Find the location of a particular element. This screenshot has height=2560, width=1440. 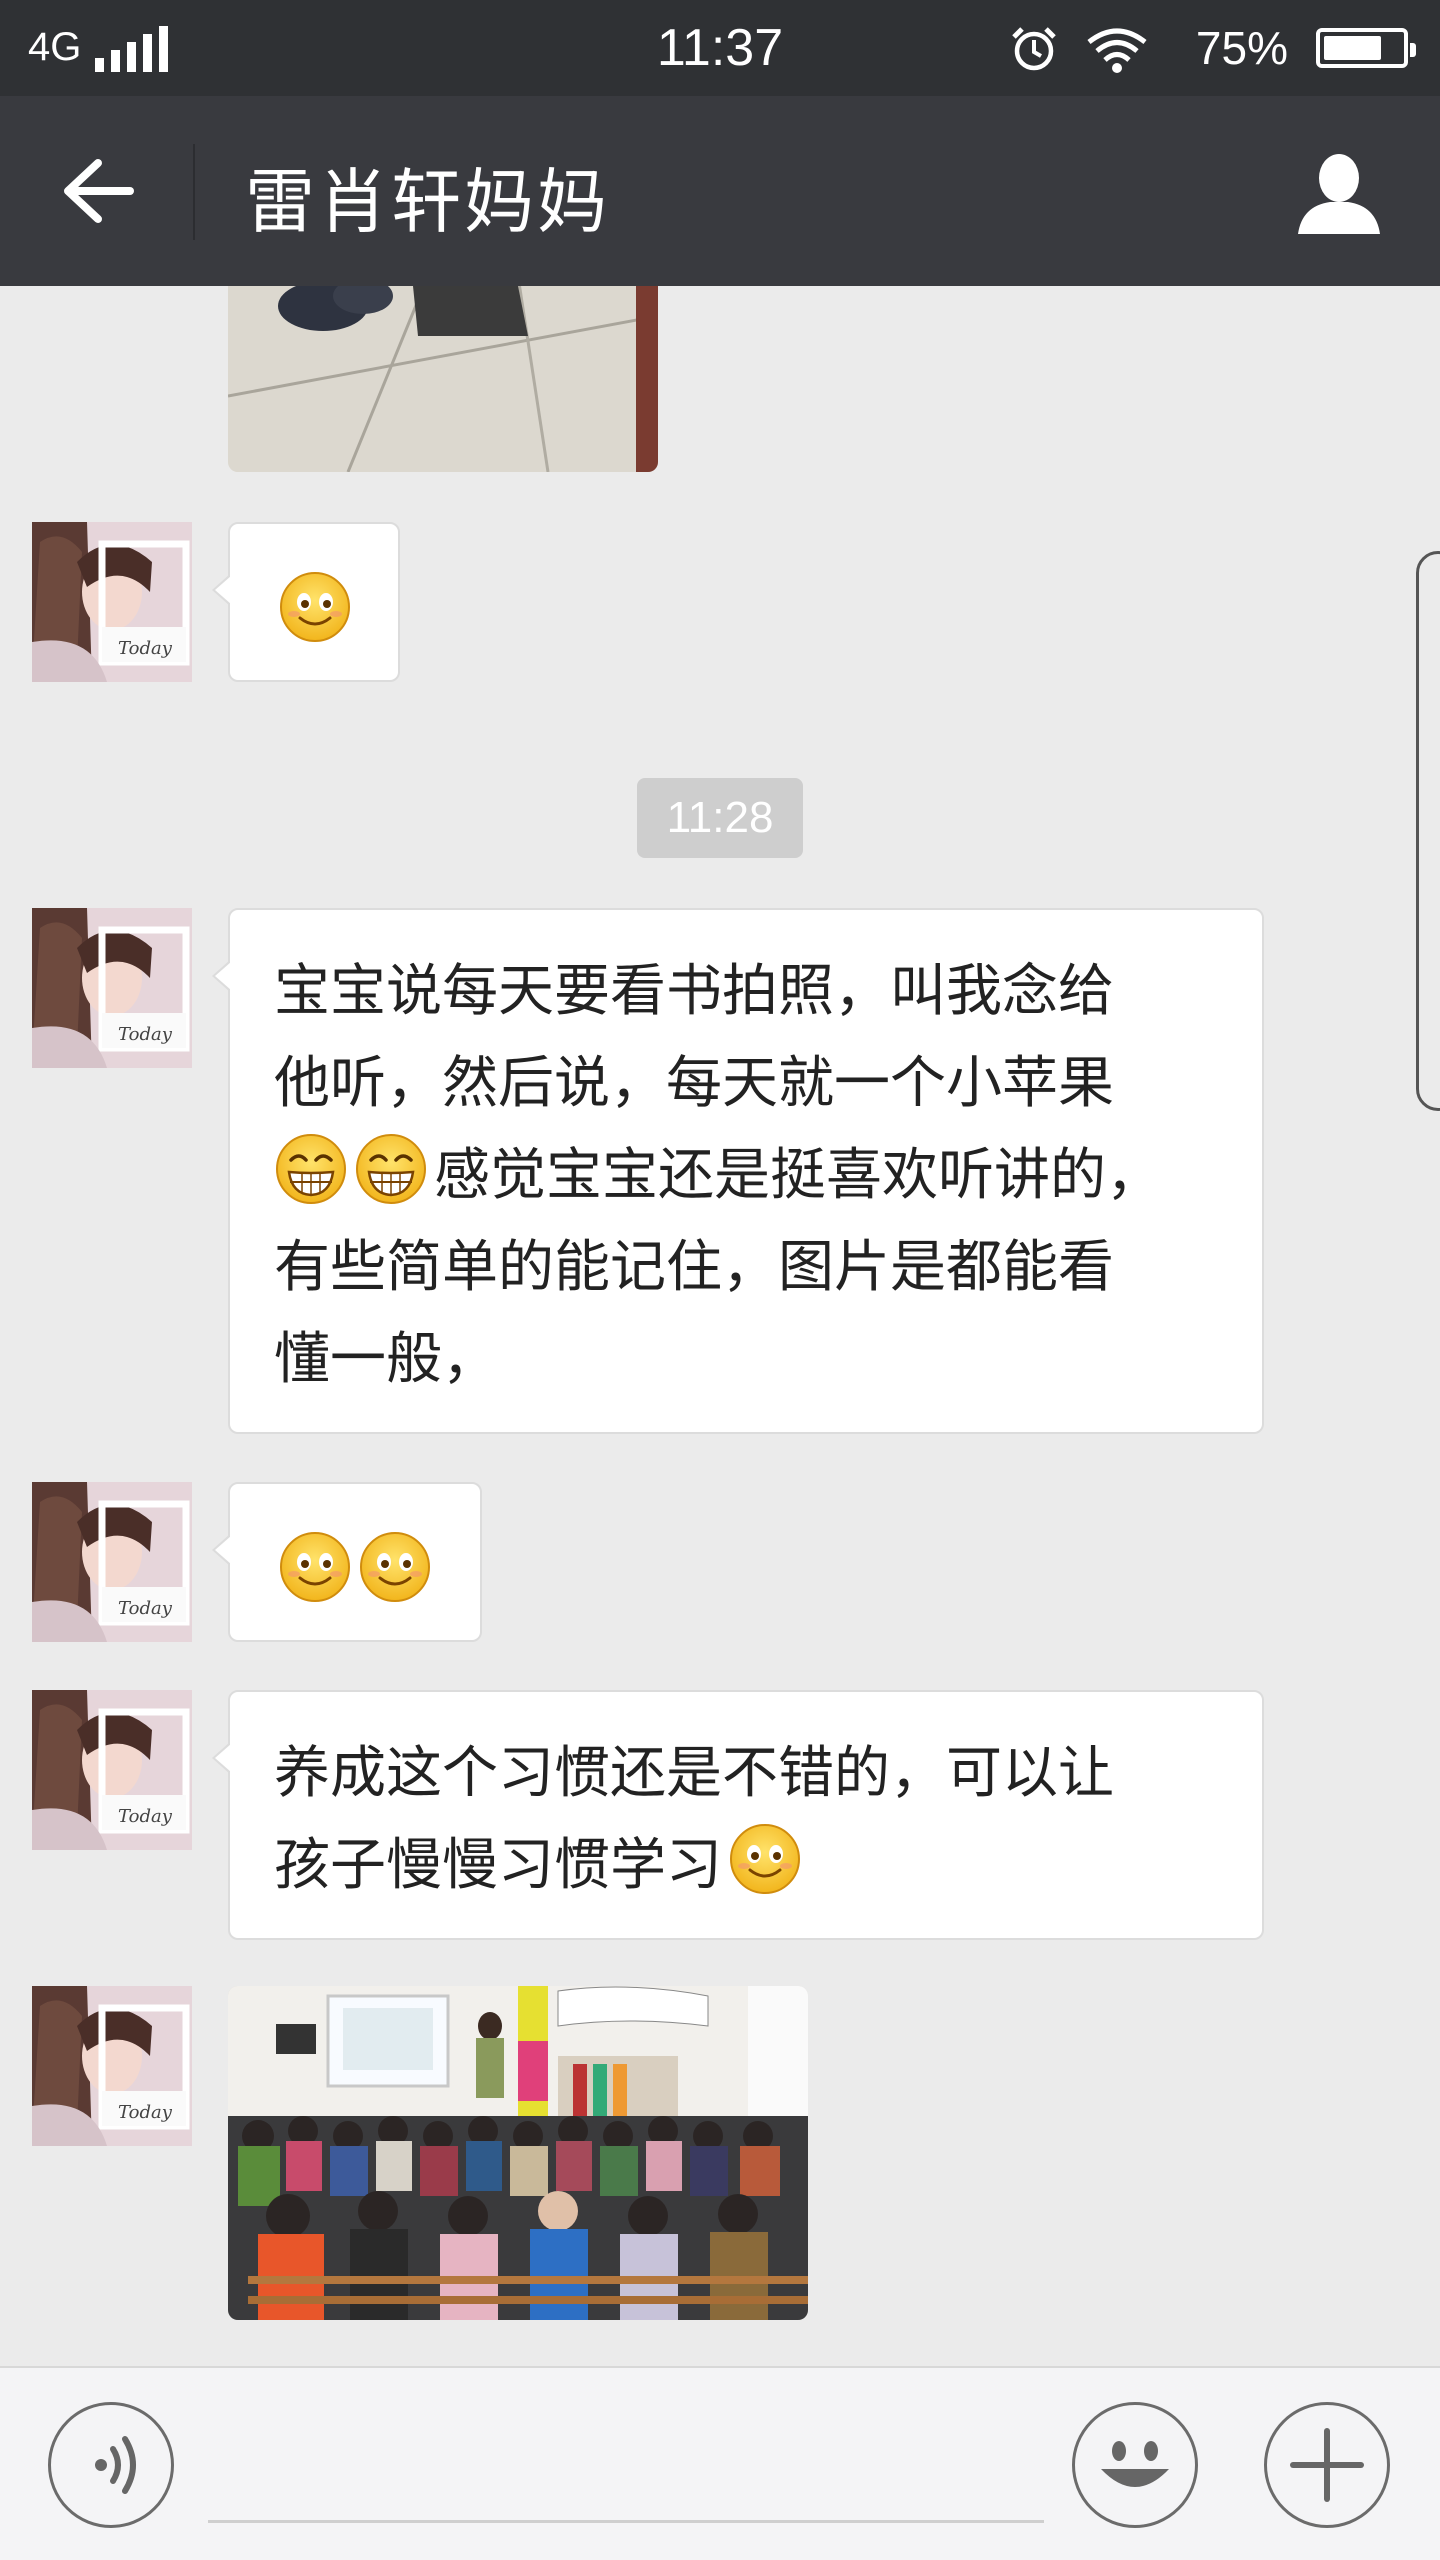

input-bar is located at coordinates (720, 2463).